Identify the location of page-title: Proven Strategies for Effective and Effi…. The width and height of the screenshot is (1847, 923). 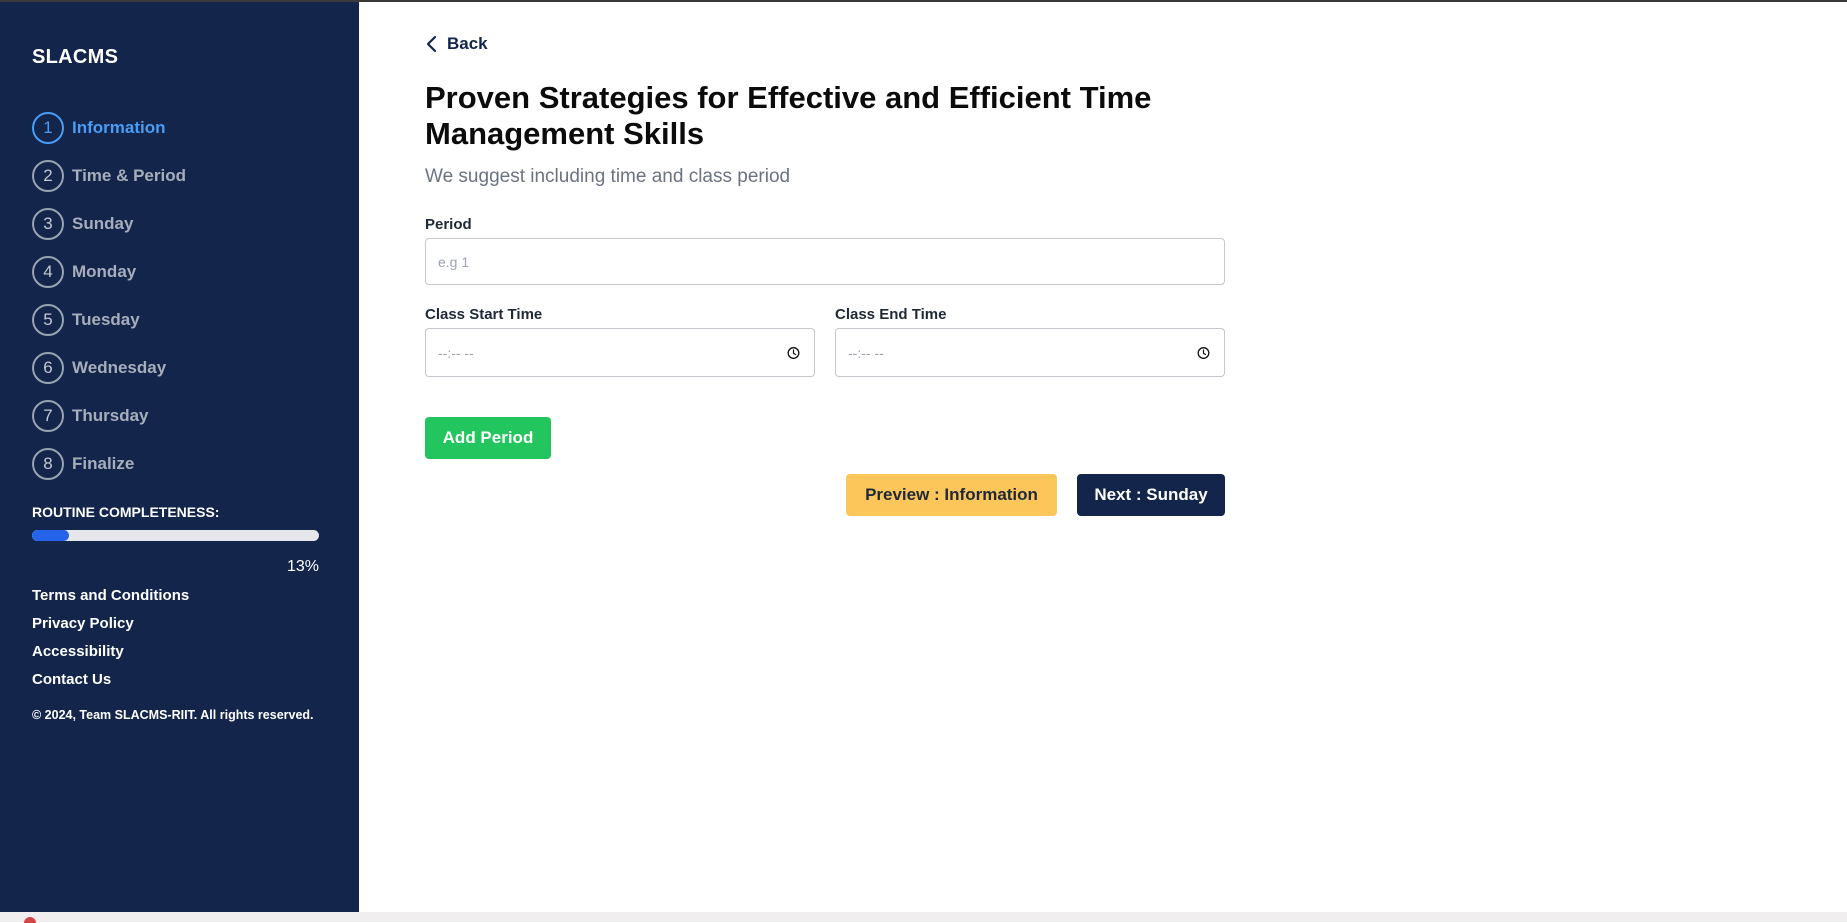
(788, 115).